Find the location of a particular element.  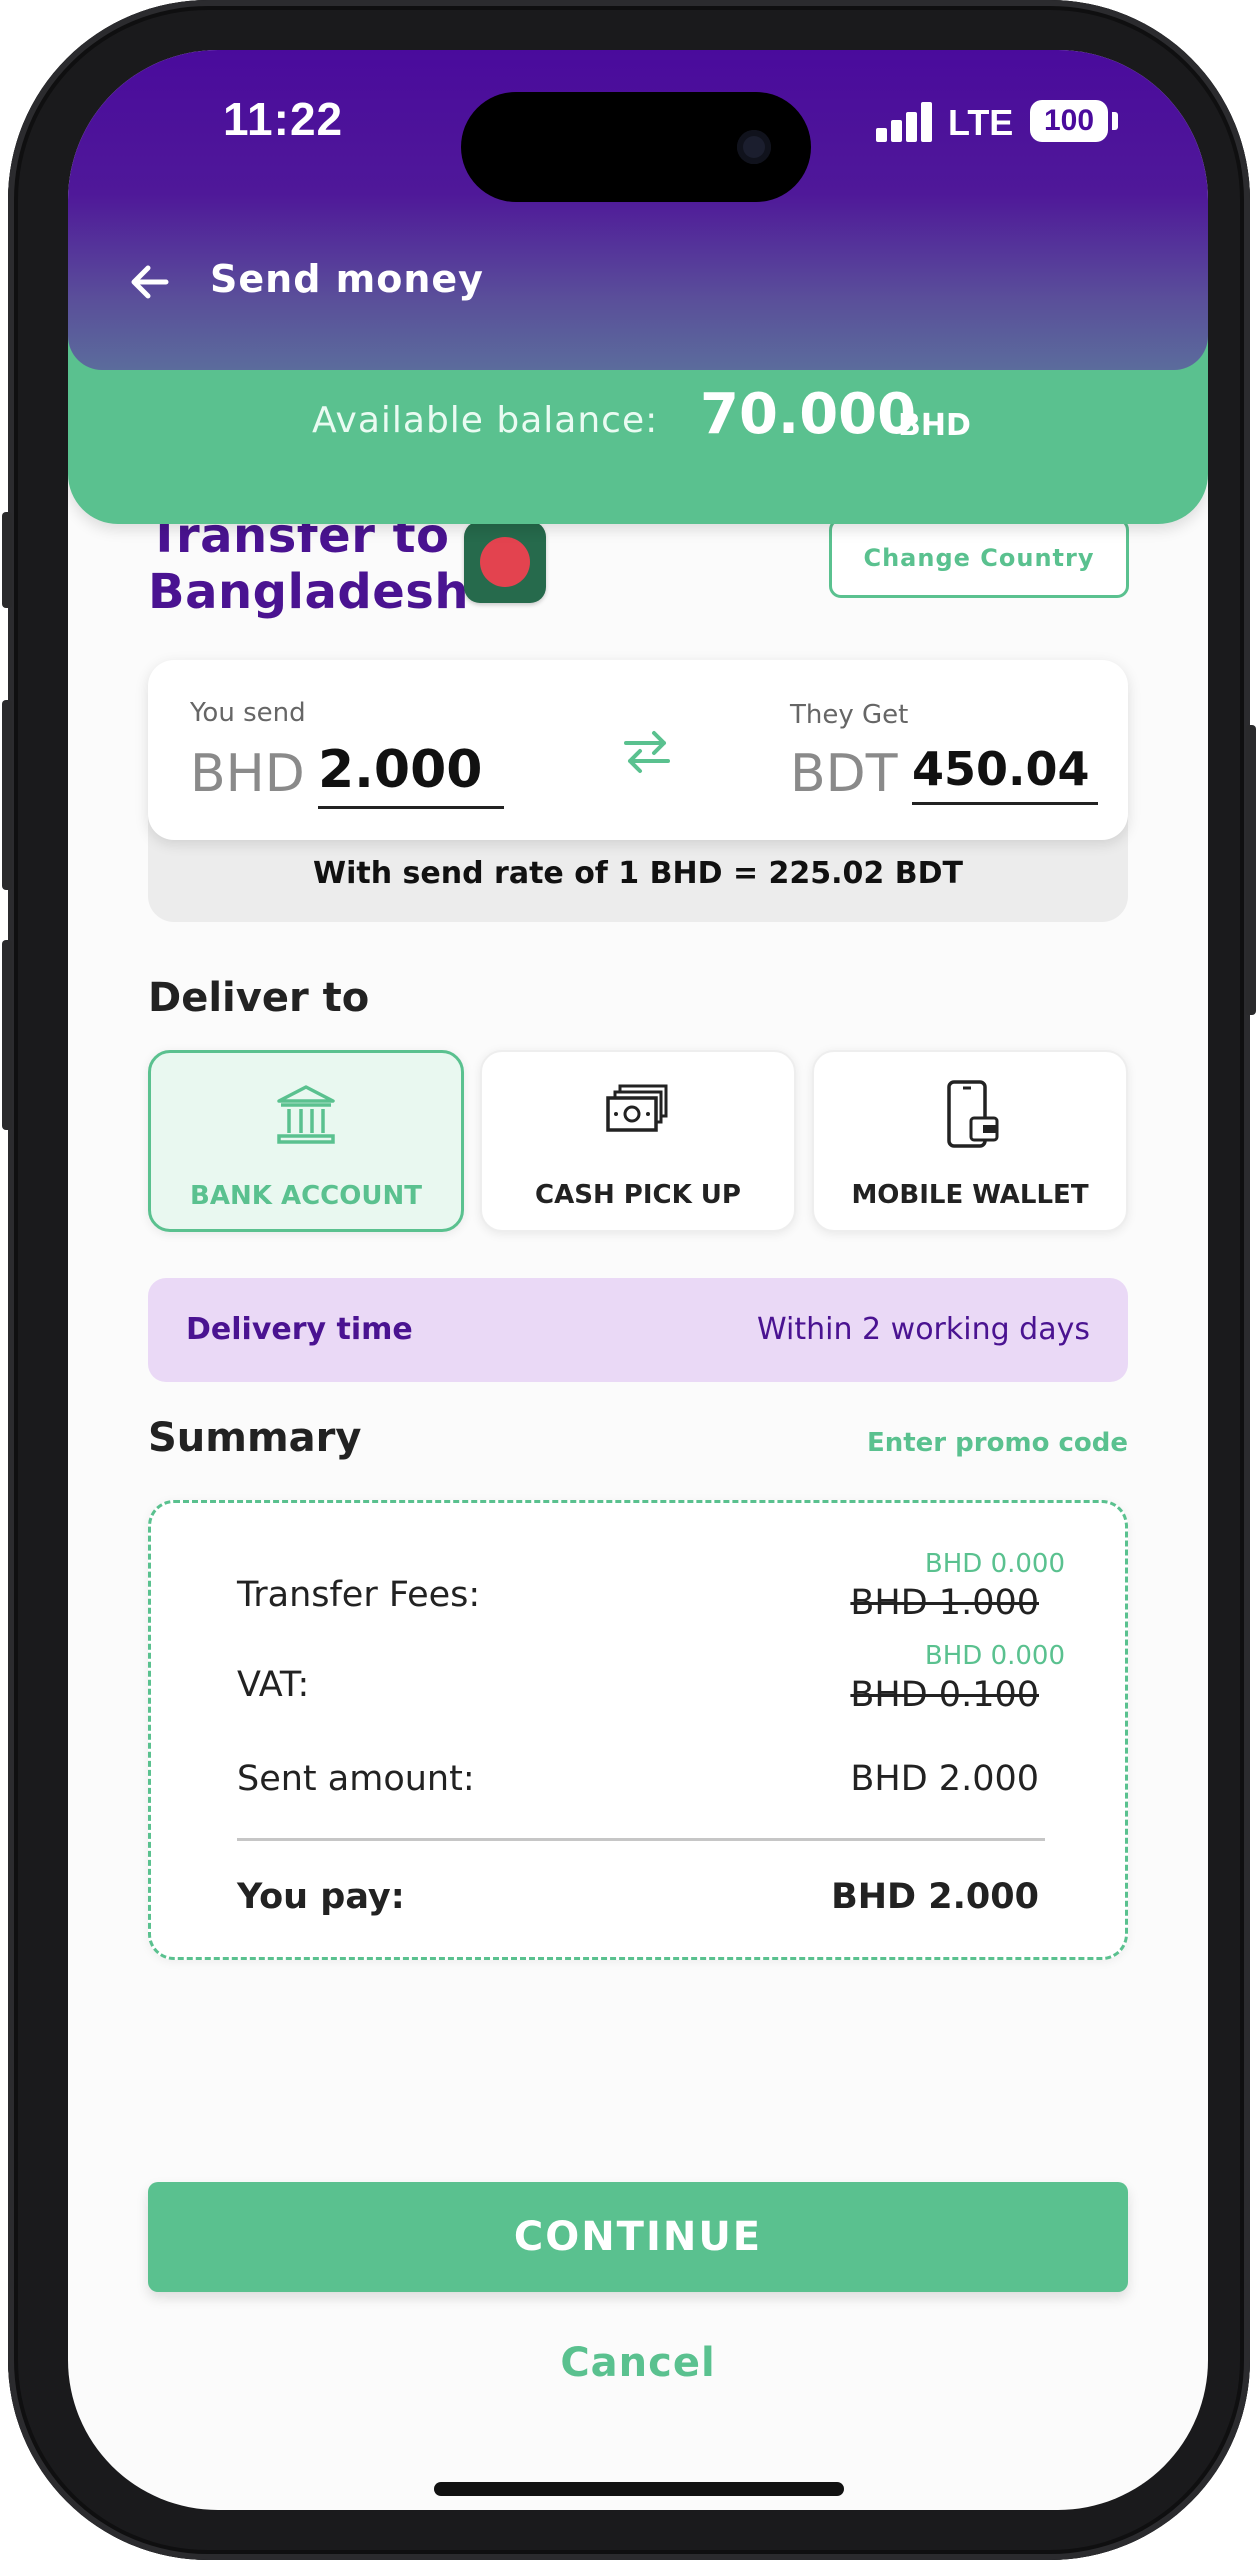

promo-code-link: Enter promo code is located at coordinates (997, 1443).